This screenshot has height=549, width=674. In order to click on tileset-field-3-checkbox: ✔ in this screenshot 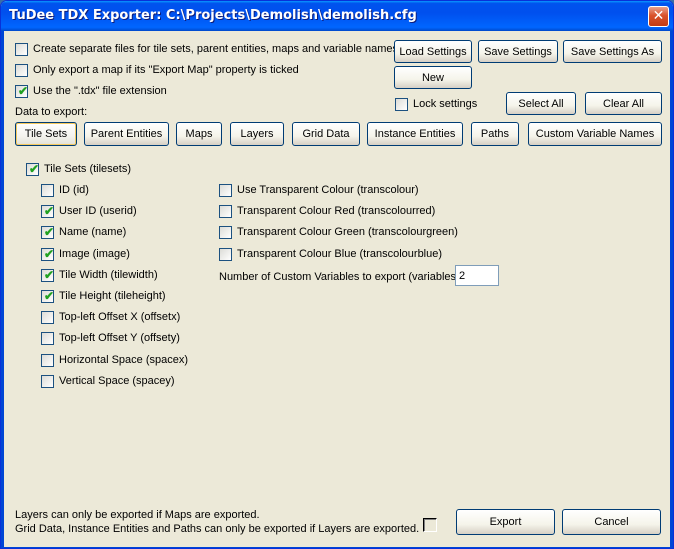, I will do `click(48, 253)`.